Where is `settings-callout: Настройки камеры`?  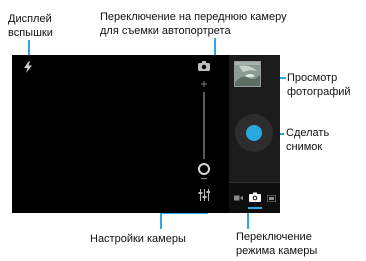 settings-callout: Настройки камеры is located at coordinates (138, 239).